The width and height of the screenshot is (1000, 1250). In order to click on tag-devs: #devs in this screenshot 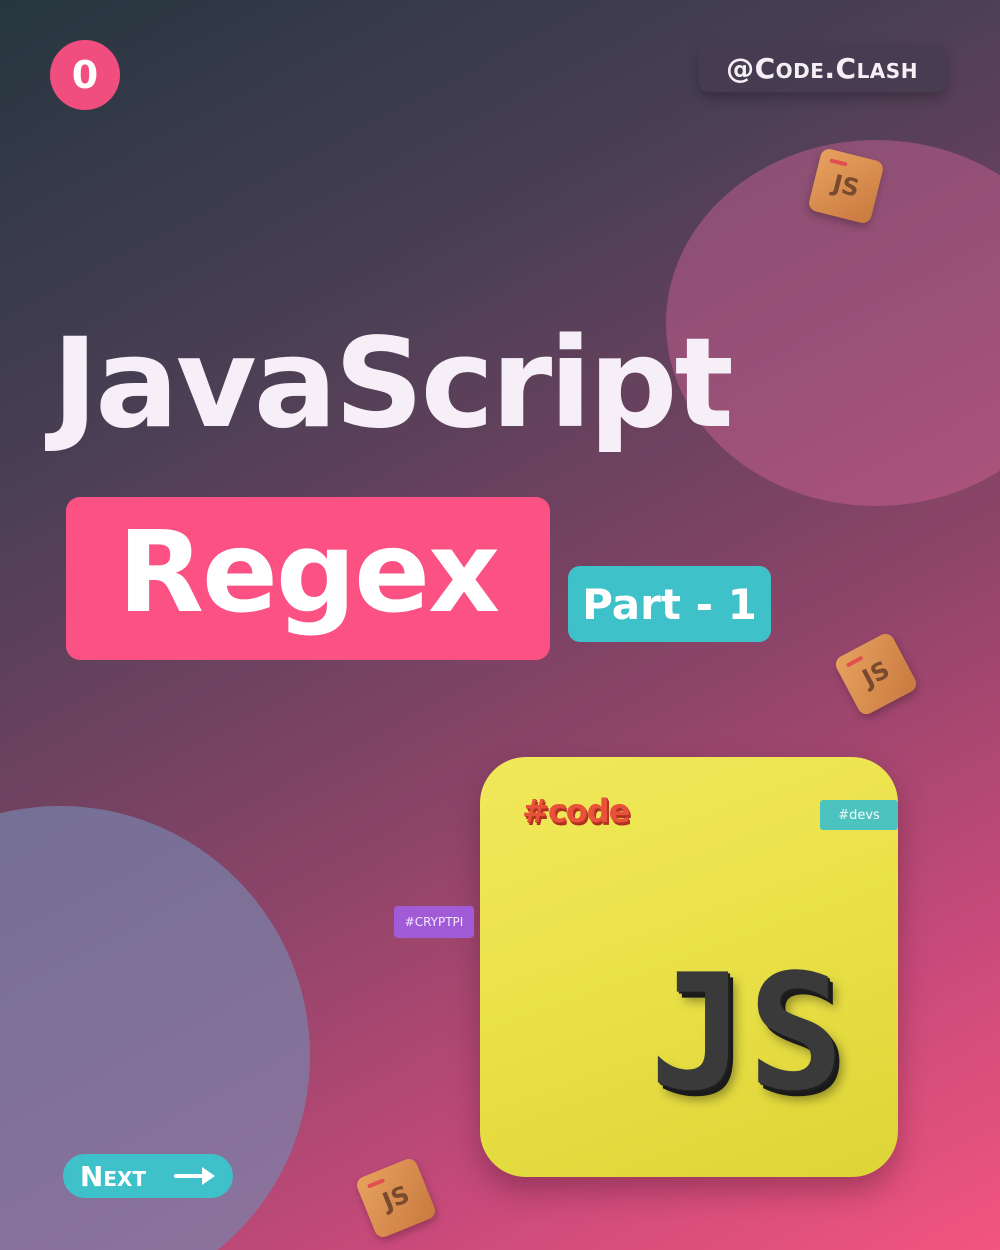, I will do `click(859, 815)`.